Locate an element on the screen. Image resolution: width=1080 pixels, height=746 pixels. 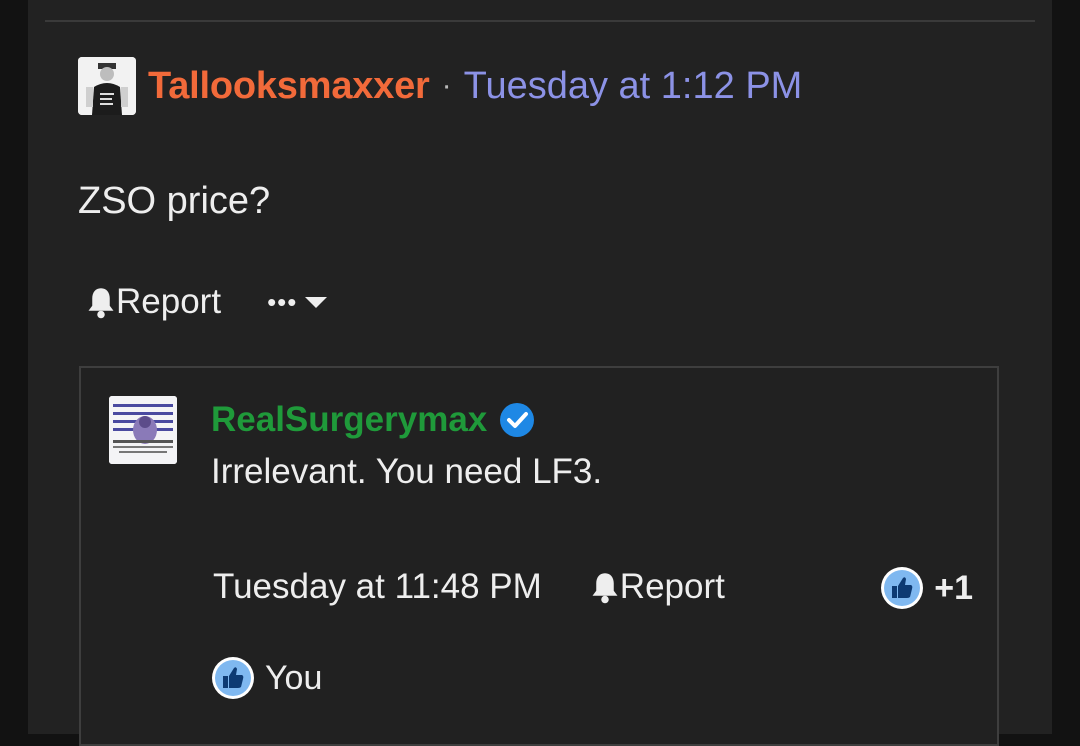
post-header: Tallooksmaxxer · Tuesday at 1:12 PM is located at coordinates (440, 86).